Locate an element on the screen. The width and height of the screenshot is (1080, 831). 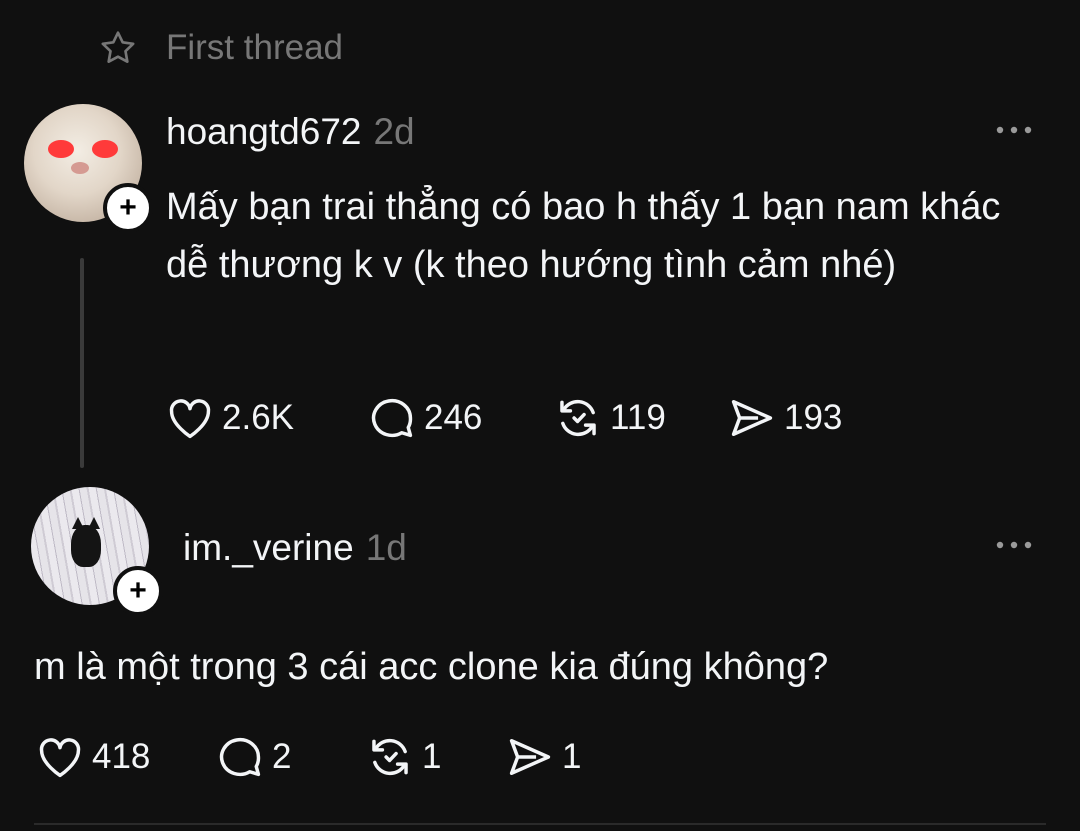
like-button: 2.6K is located at coordinates (265, 418).